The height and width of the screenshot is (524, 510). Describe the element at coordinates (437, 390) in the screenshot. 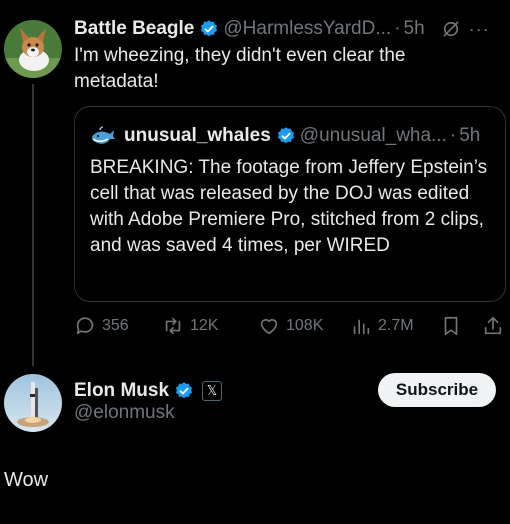

I see `subscribe-button: Subscribe` at that location.